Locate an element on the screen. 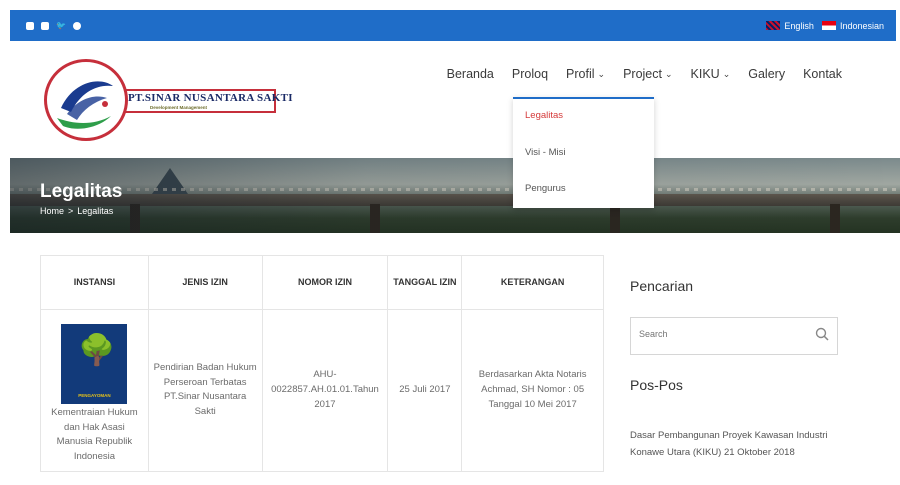  dropdown-item-legalitas: Legalitas is located at coordinates (544, 115).